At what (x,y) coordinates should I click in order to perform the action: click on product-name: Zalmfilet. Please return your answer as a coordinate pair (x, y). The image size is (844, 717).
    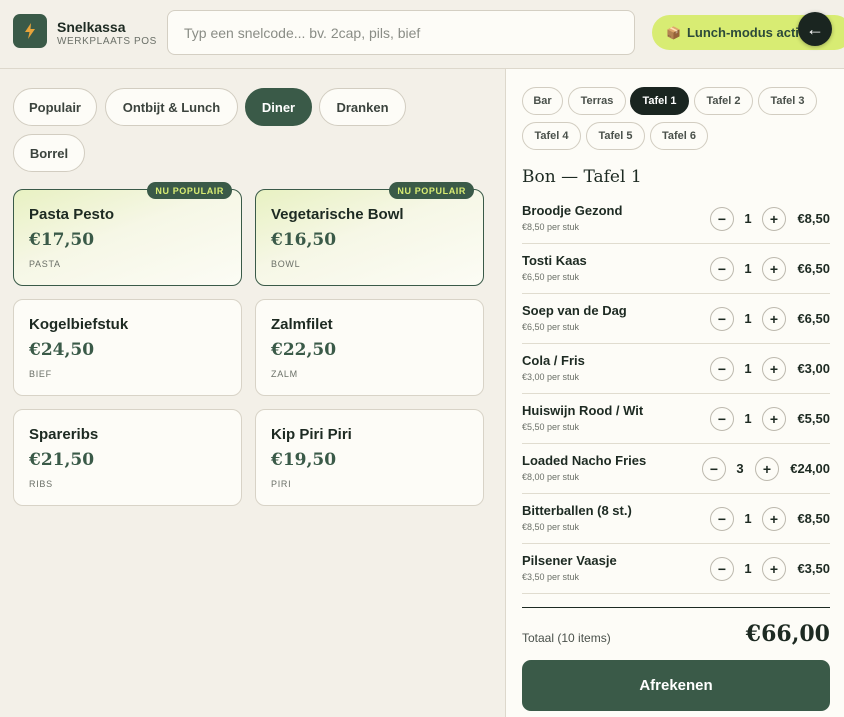
    Looking at the image, I should click on (302, 324).